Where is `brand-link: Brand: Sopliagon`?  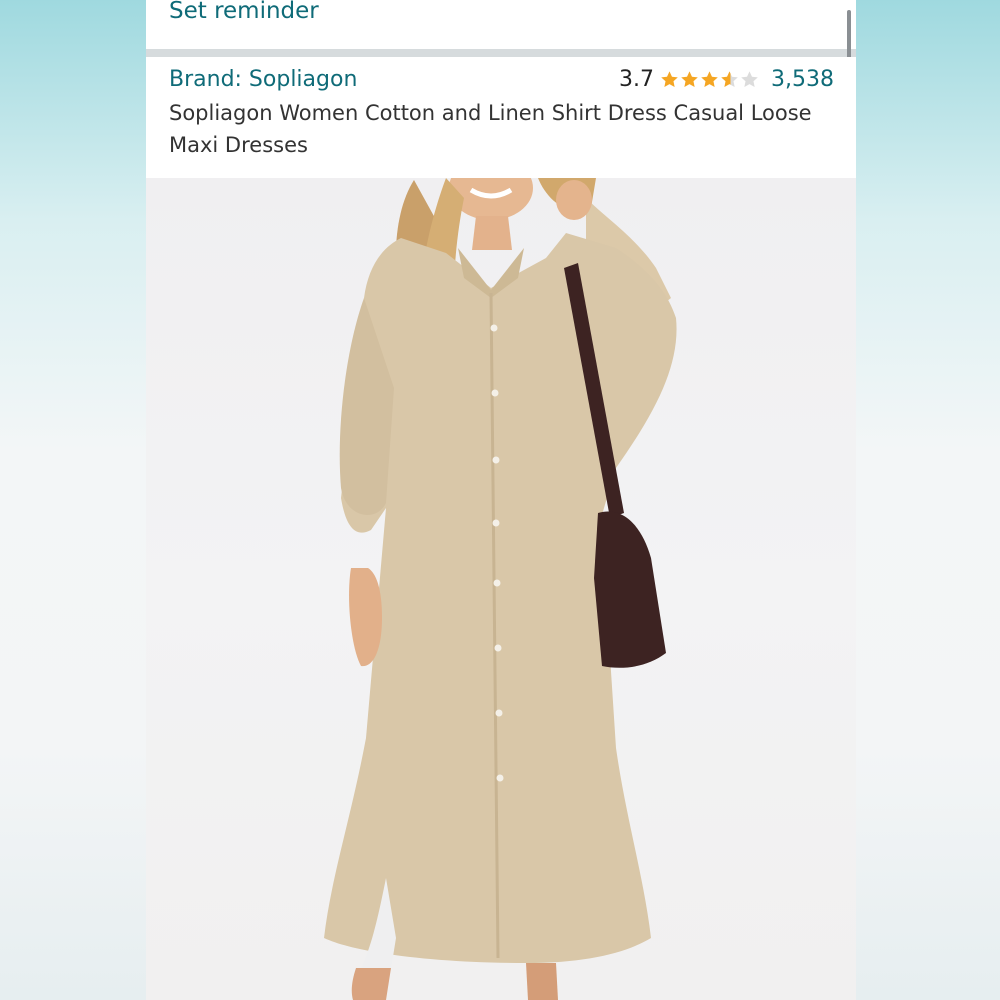 brand-link: Brand: Sopliagon is located at coordinates (263, 79).